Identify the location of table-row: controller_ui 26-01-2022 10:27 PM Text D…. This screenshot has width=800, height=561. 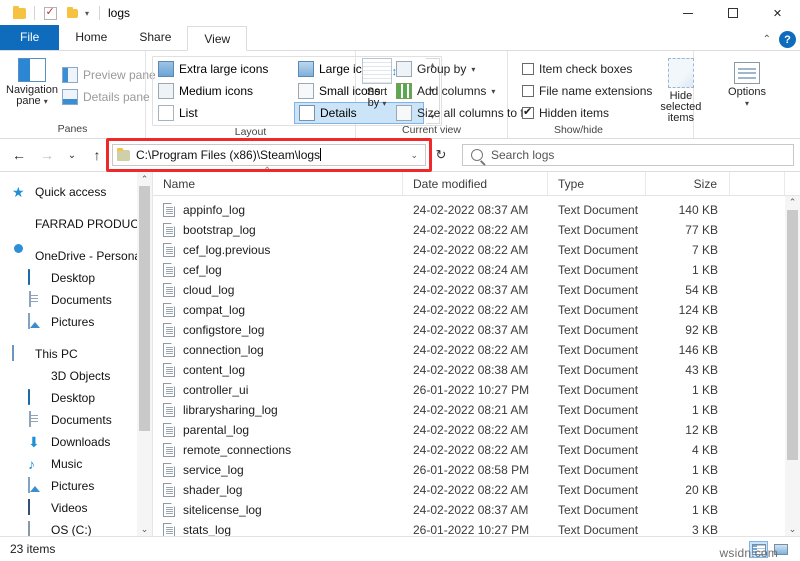
(476, 390).